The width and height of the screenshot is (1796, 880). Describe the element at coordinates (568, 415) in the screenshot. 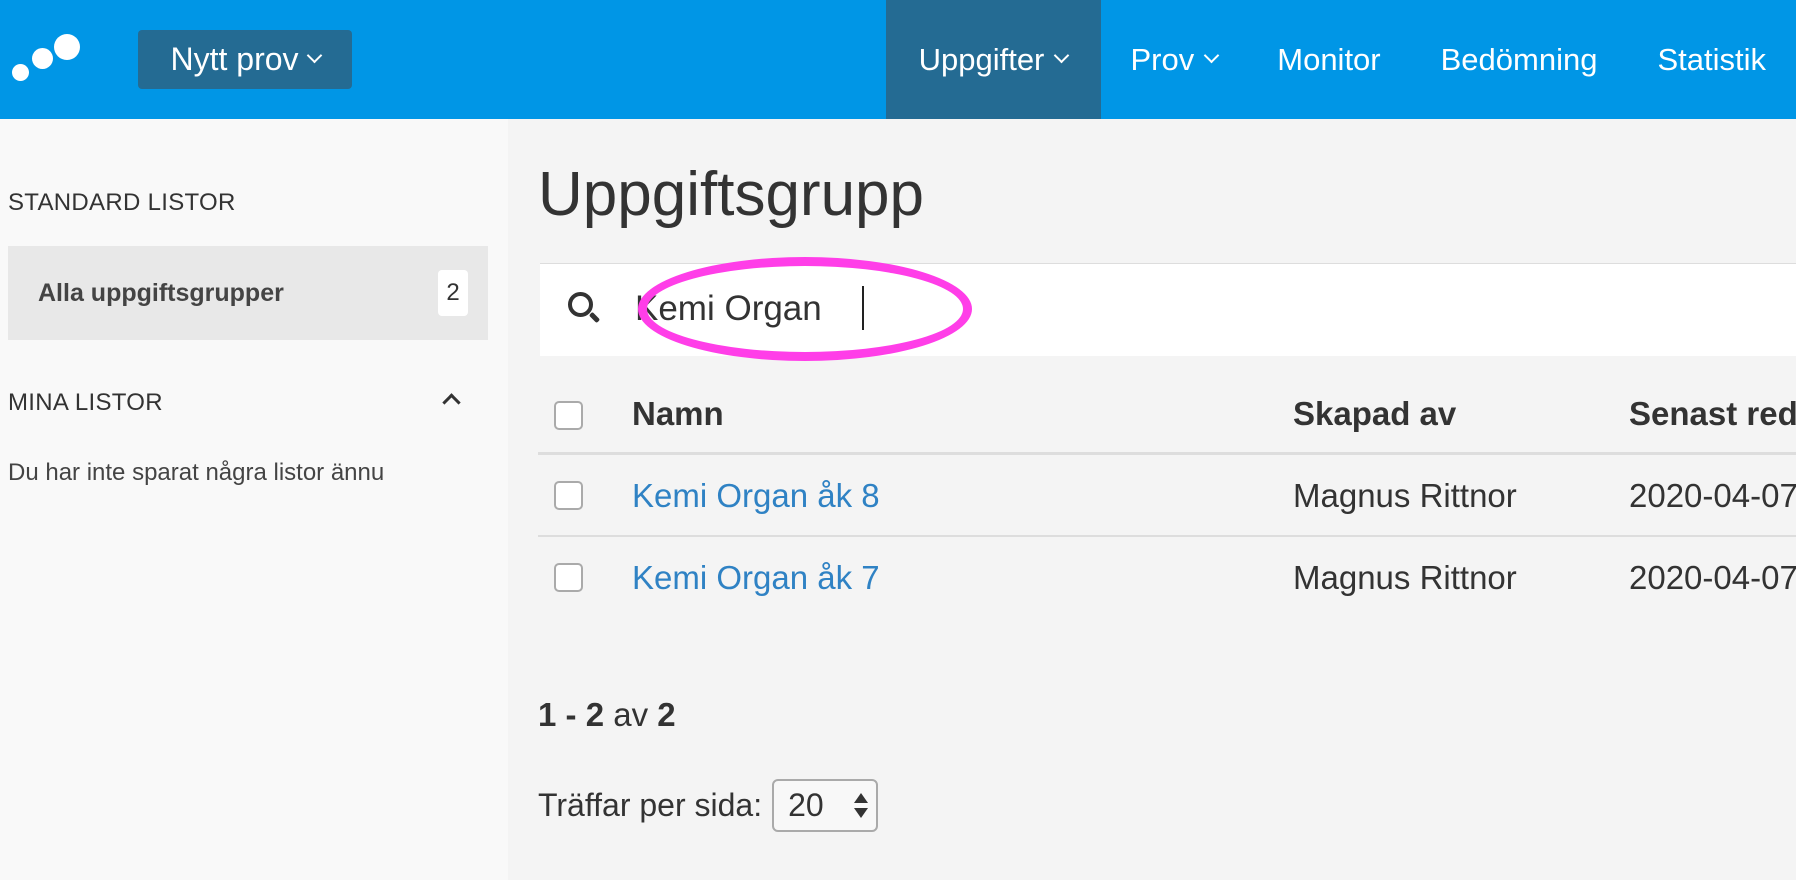

I see `select-all-checkbox` at that location.